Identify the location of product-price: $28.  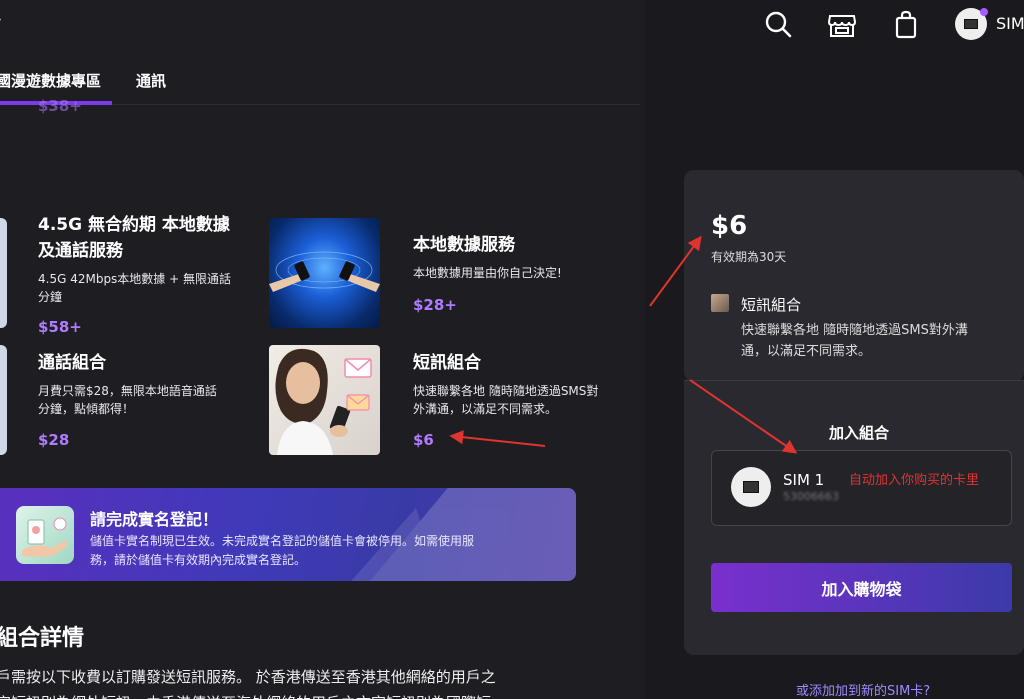
(54, 440).